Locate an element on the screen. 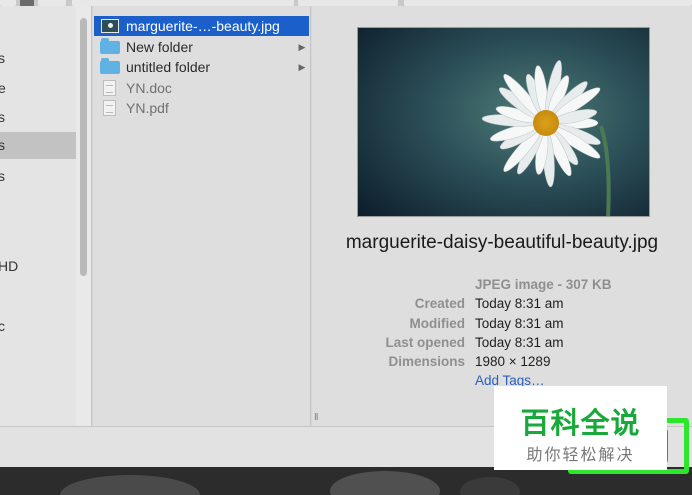 This screenshot has width=692, height=495. folder-name: untitled folder is located at coordinates (168, 67).